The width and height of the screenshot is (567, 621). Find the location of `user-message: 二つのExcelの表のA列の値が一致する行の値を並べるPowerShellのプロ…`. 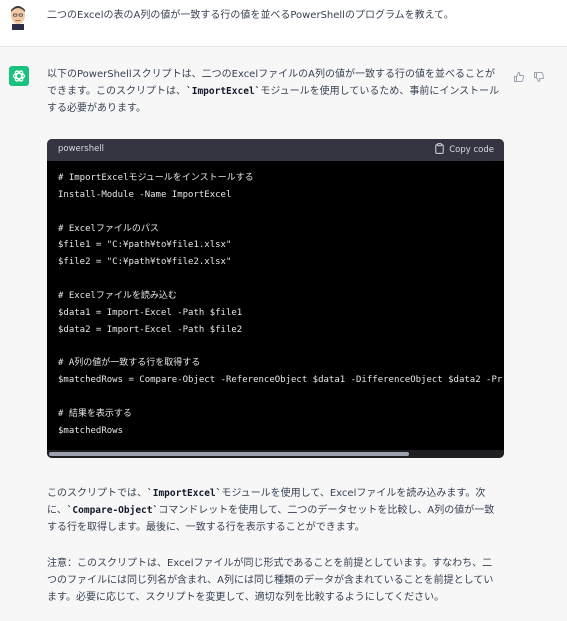

user-message: 二つのExcelの表のA列の値が一致する行の値を並べるPowerShellのプロ… is located at coordinates (283, 23).